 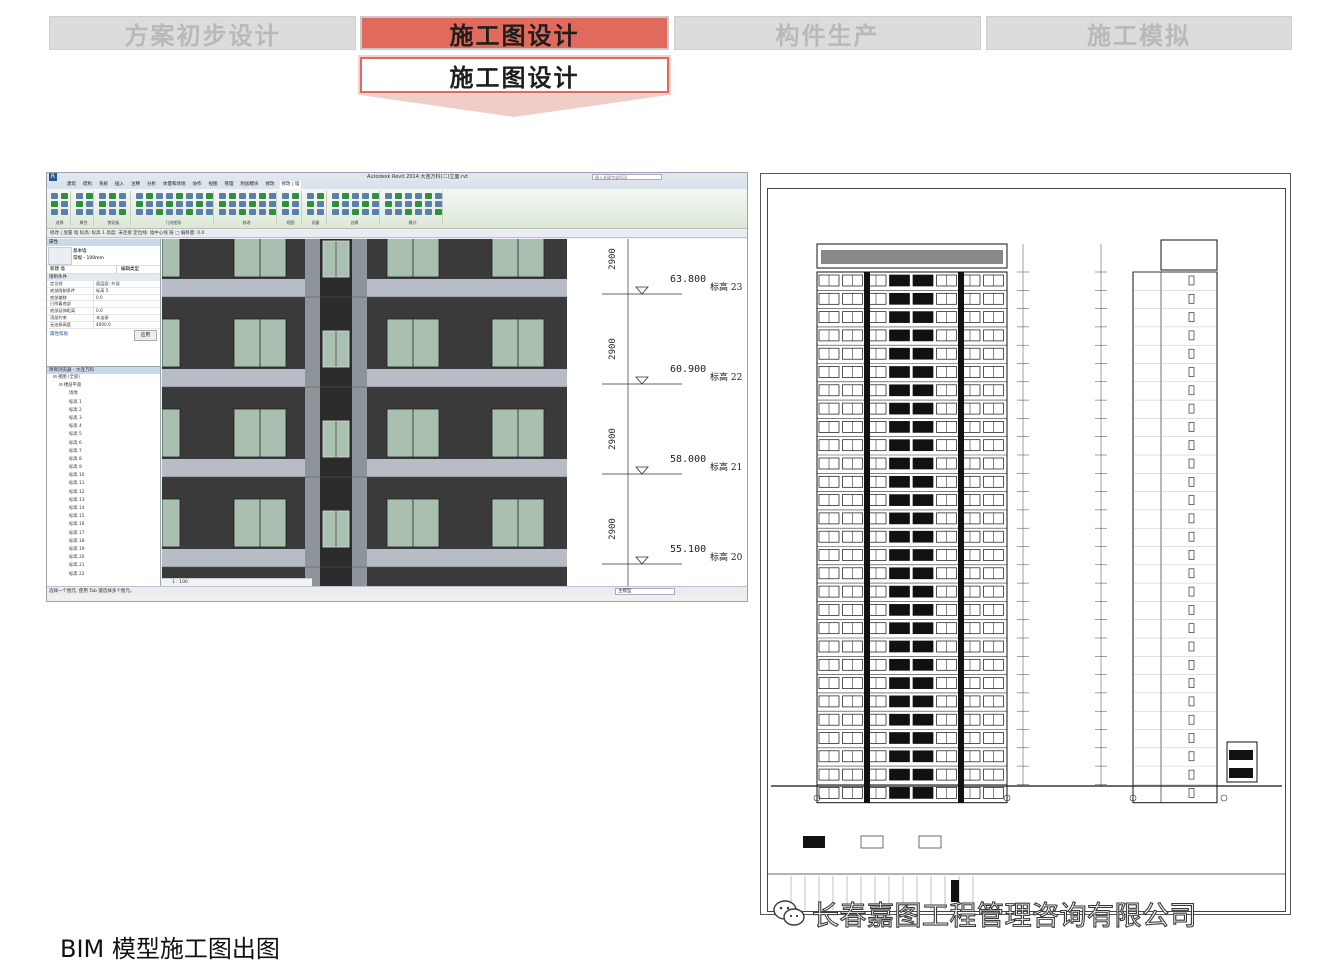 I want to click on browser-item: ⊟ 视图 (全部), so click(x=103, y=378).